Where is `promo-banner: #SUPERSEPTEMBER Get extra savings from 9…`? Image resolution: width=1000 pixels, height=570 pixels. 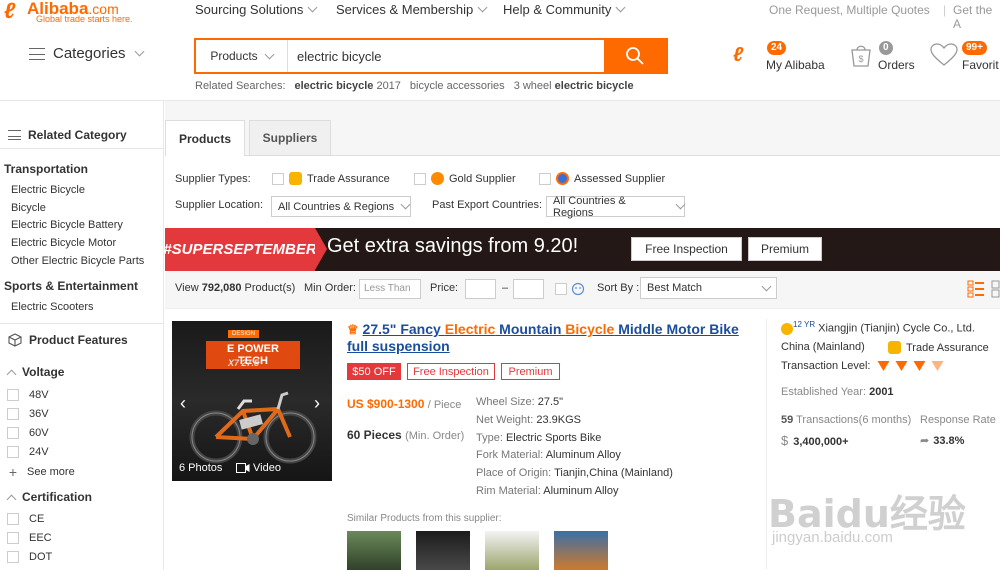
promo-banner: #SUPERSEPTEMBER Get extra savings from 9… is located at coordinates (581, 249).